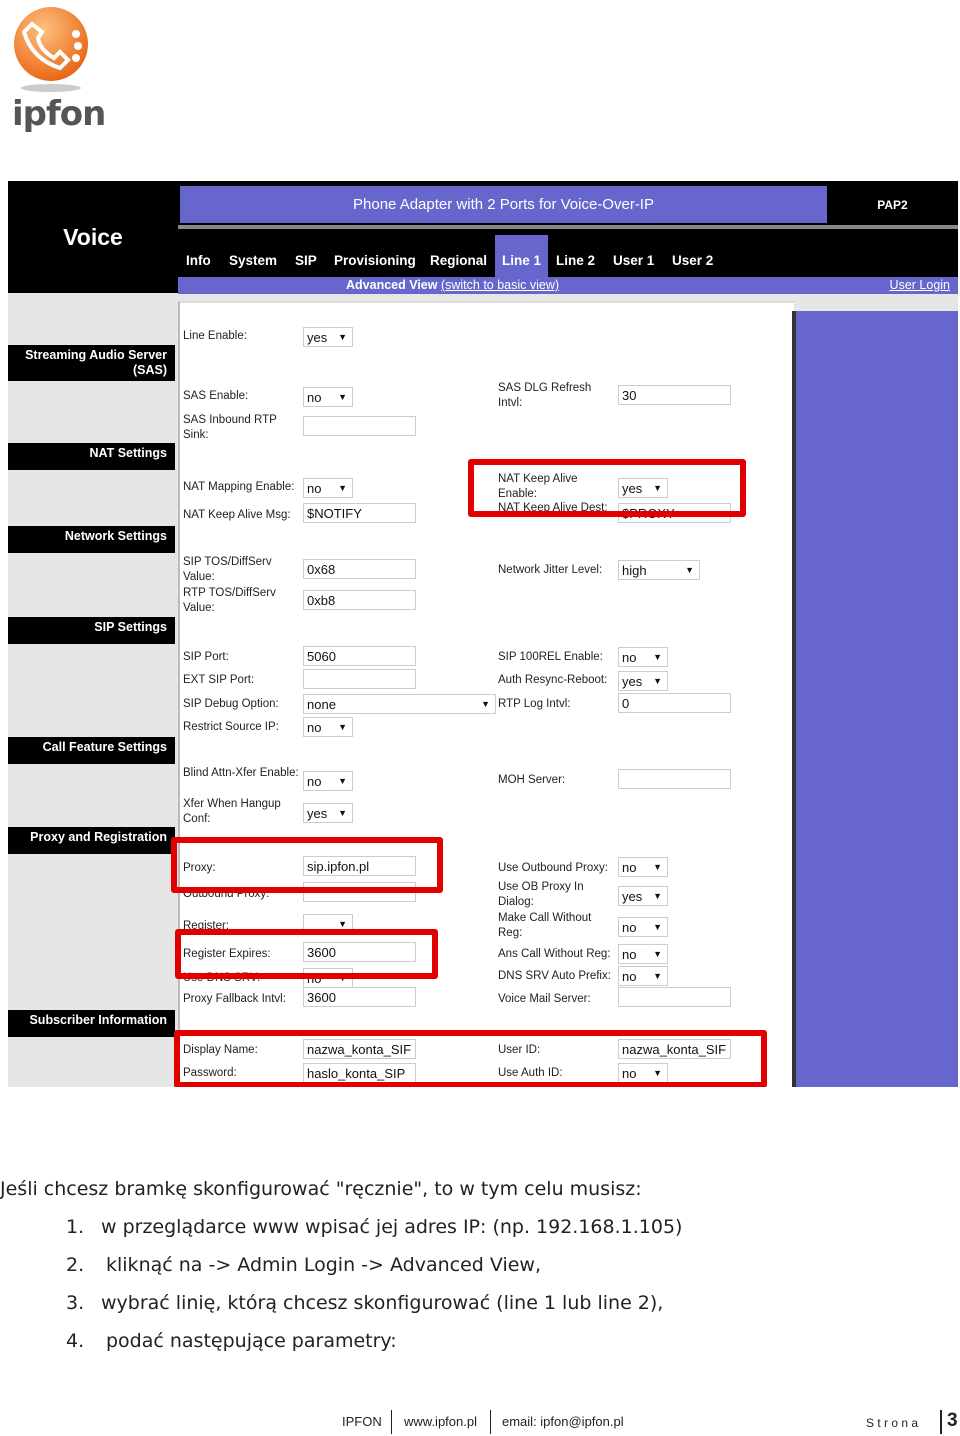 The width and height of the screenshot is (960, 1436). Describe the element at coordinates (392, 285) in the screenshot. I see `advanced-view-label: Advanced View` at that location.